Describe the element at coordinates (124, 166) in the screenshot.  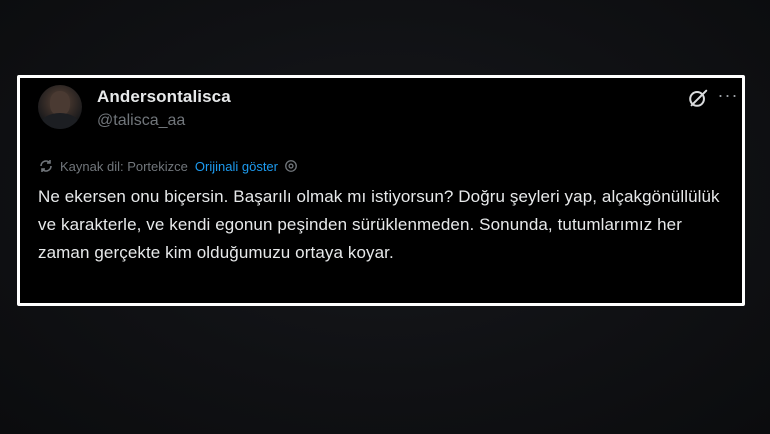
I see `translation-source-label: Kaynak dil: Portekizce` at that location.